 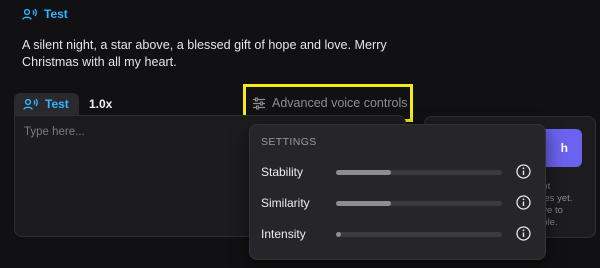 What do you see at coordinates (259, 103) in the screenshot?
I see `sliders-icon` at bounding box center [259, 103].